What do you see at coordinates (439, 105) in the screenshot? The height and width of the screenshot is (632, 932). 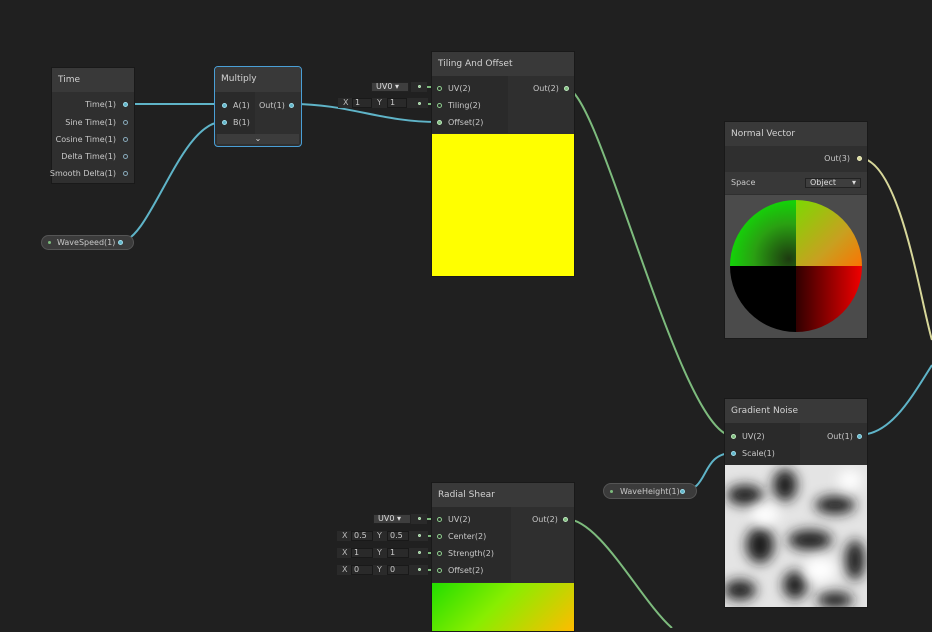 I see `tiling-input-tiling-port` at bounding box center [439, 105].